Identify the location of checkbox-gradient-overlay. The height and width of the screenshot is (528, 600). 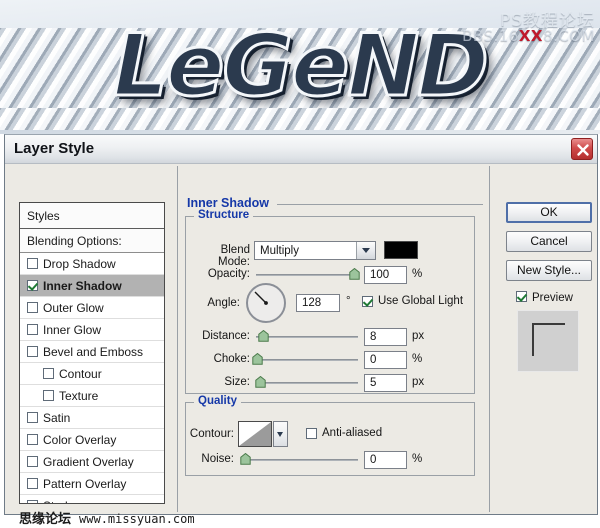
(32, 461).